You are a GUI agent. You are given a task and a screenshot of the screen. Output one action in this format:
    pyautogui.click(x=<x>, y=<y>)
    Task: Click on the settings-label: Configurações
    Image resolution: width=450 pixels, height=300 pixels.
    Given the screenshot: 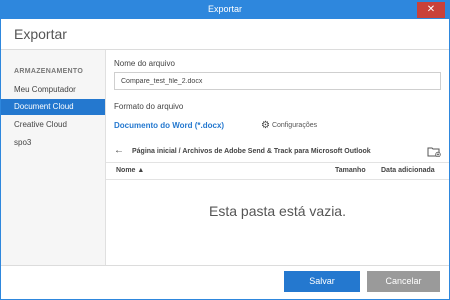 What is the action you would take?
    pyautogui.click(x=294, y=125)
    